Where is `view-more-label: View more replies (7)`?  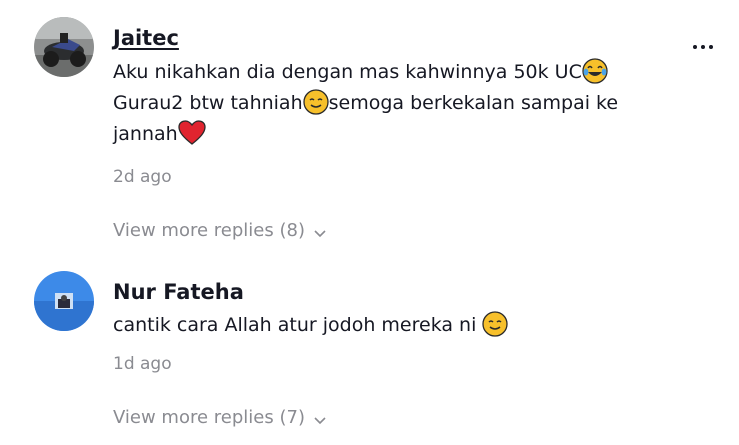
view-more-label: View more replies (7) is located at coordinates (209, 417).